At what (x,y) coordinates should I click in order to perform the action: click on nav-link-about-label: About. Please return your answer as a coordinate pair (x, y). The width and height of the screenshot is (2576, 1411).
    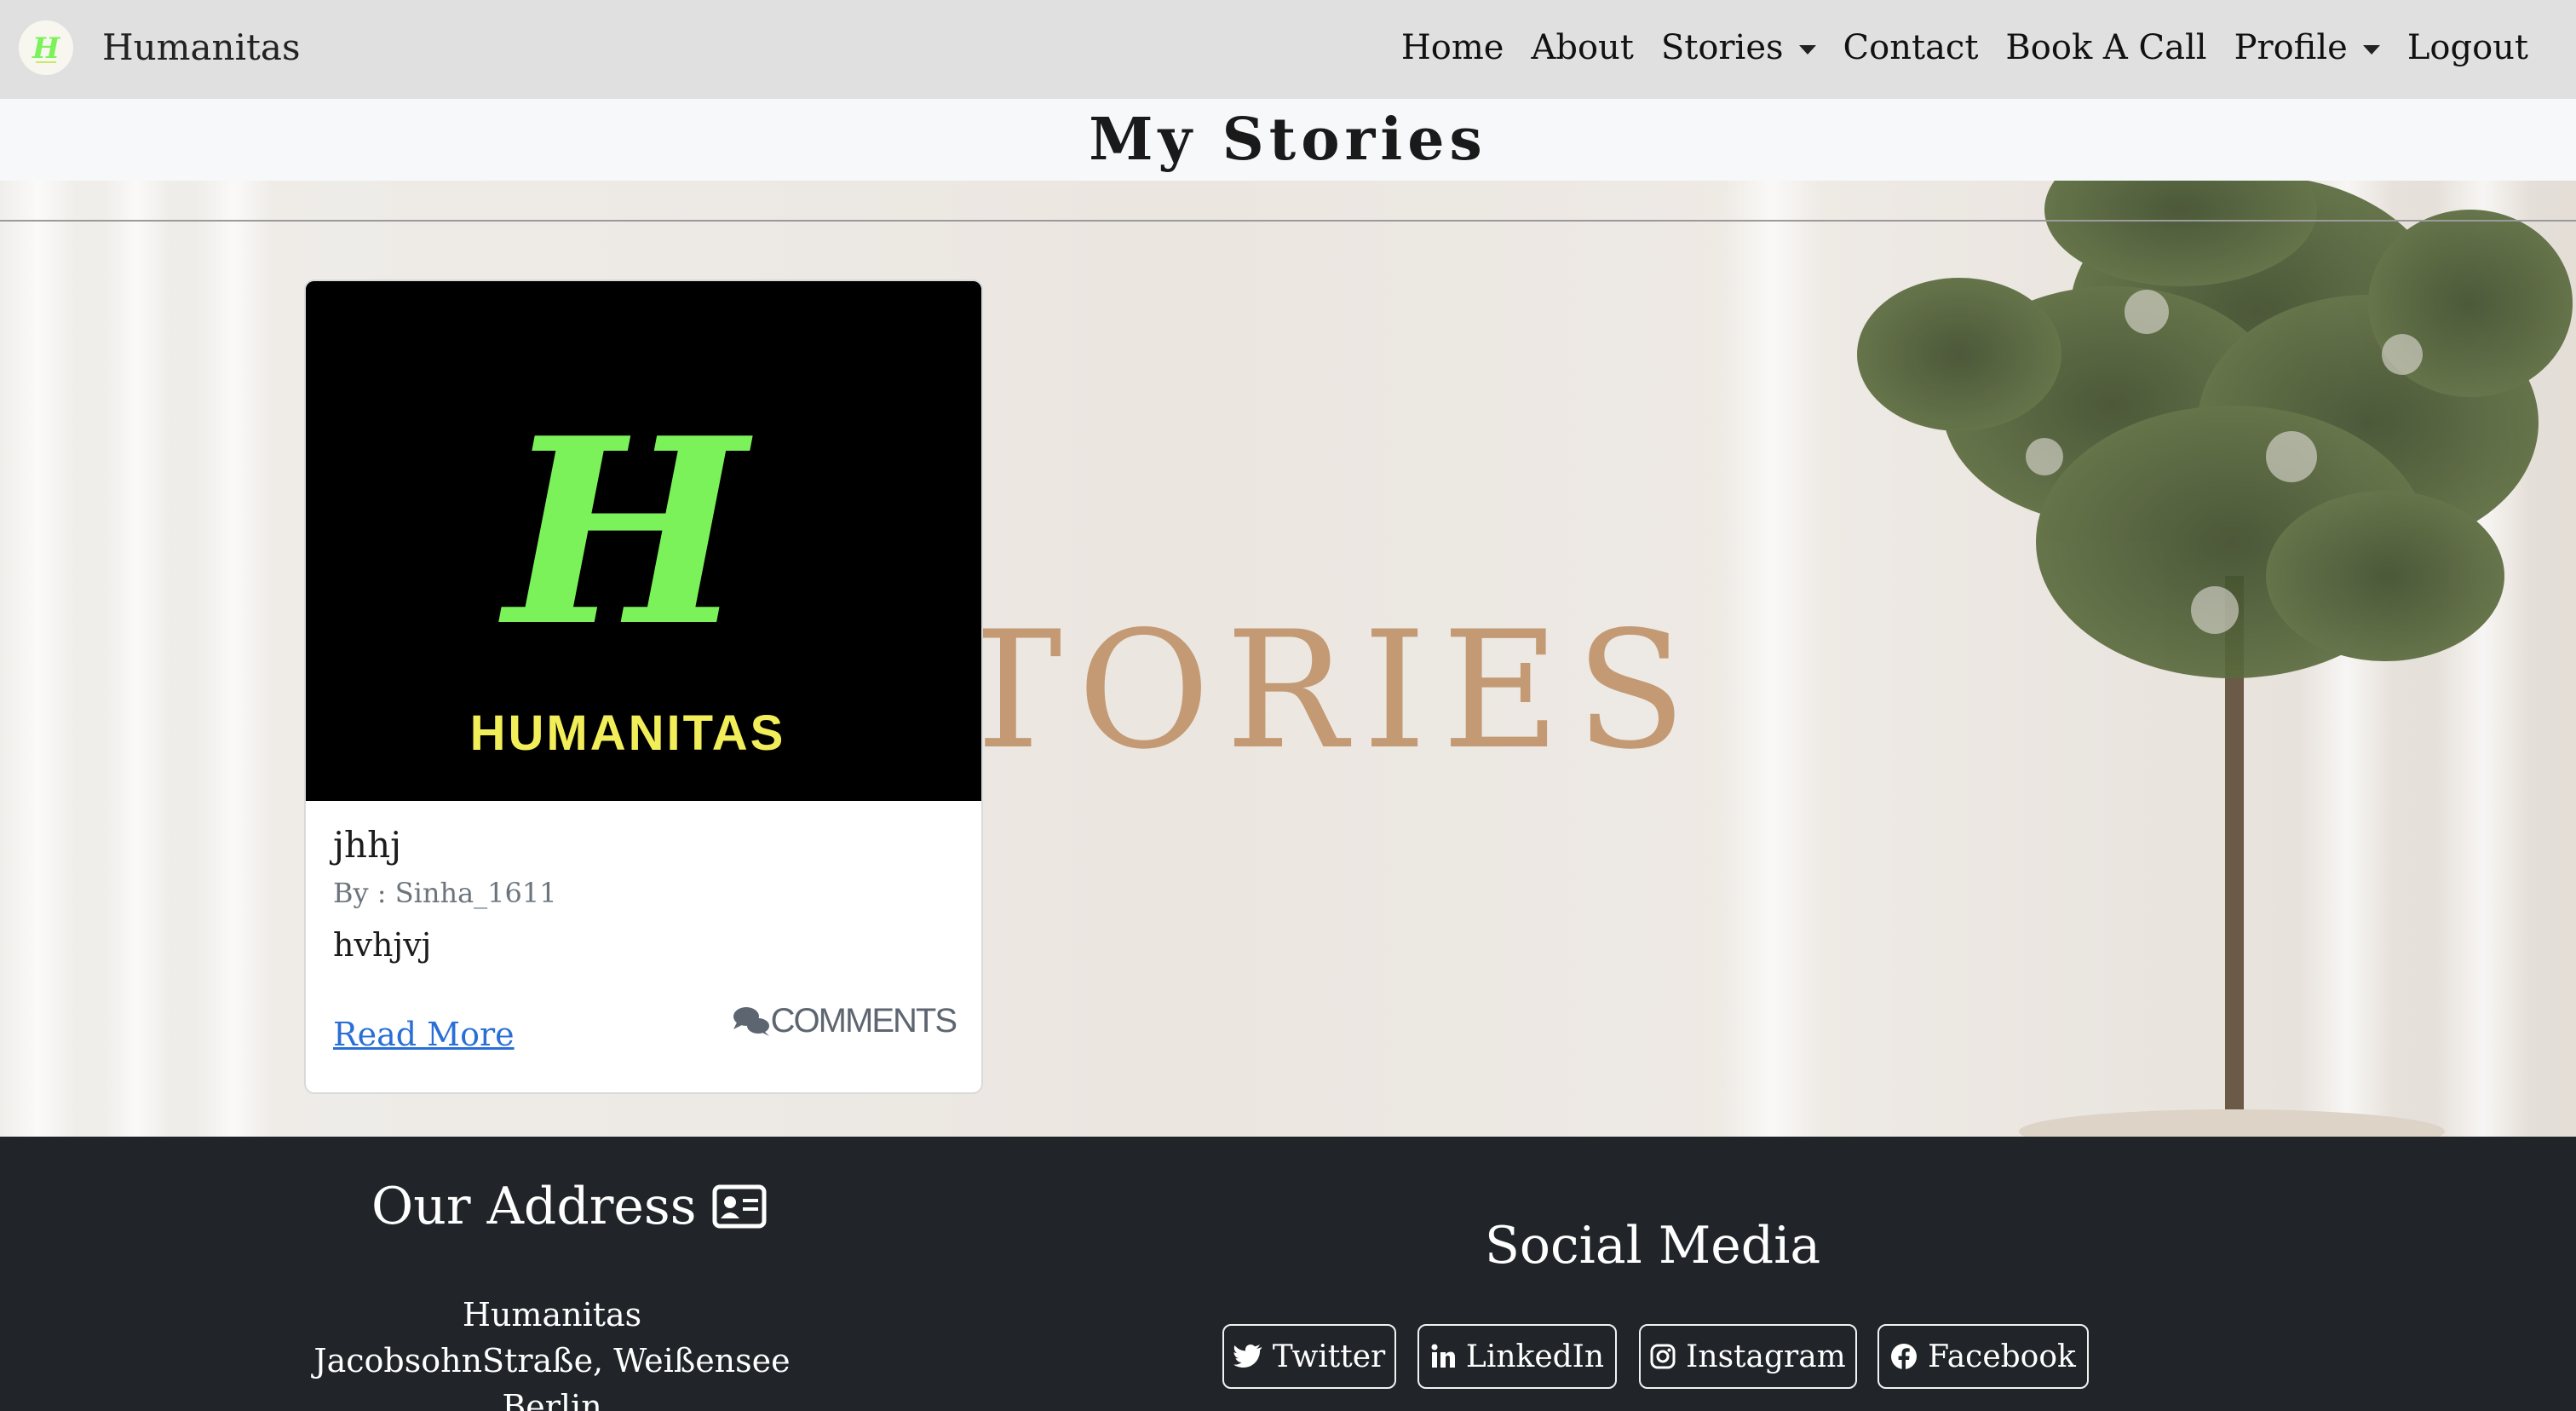
    Looking at the image, I should click on (1583, 47).